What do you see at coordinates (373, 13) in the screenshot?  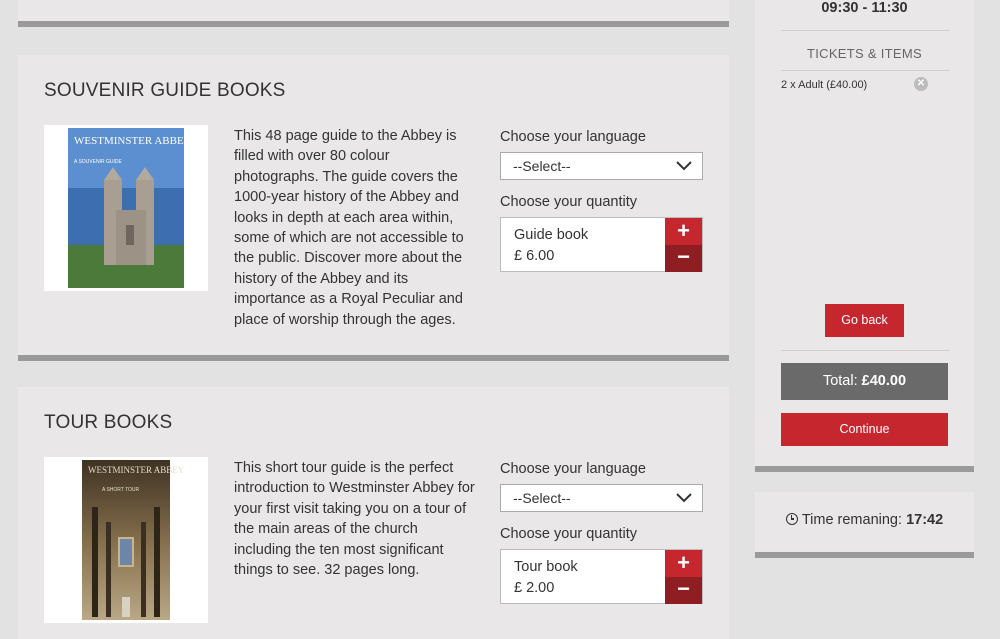 I see `previous-product-card` at bounding box center [373, 13].